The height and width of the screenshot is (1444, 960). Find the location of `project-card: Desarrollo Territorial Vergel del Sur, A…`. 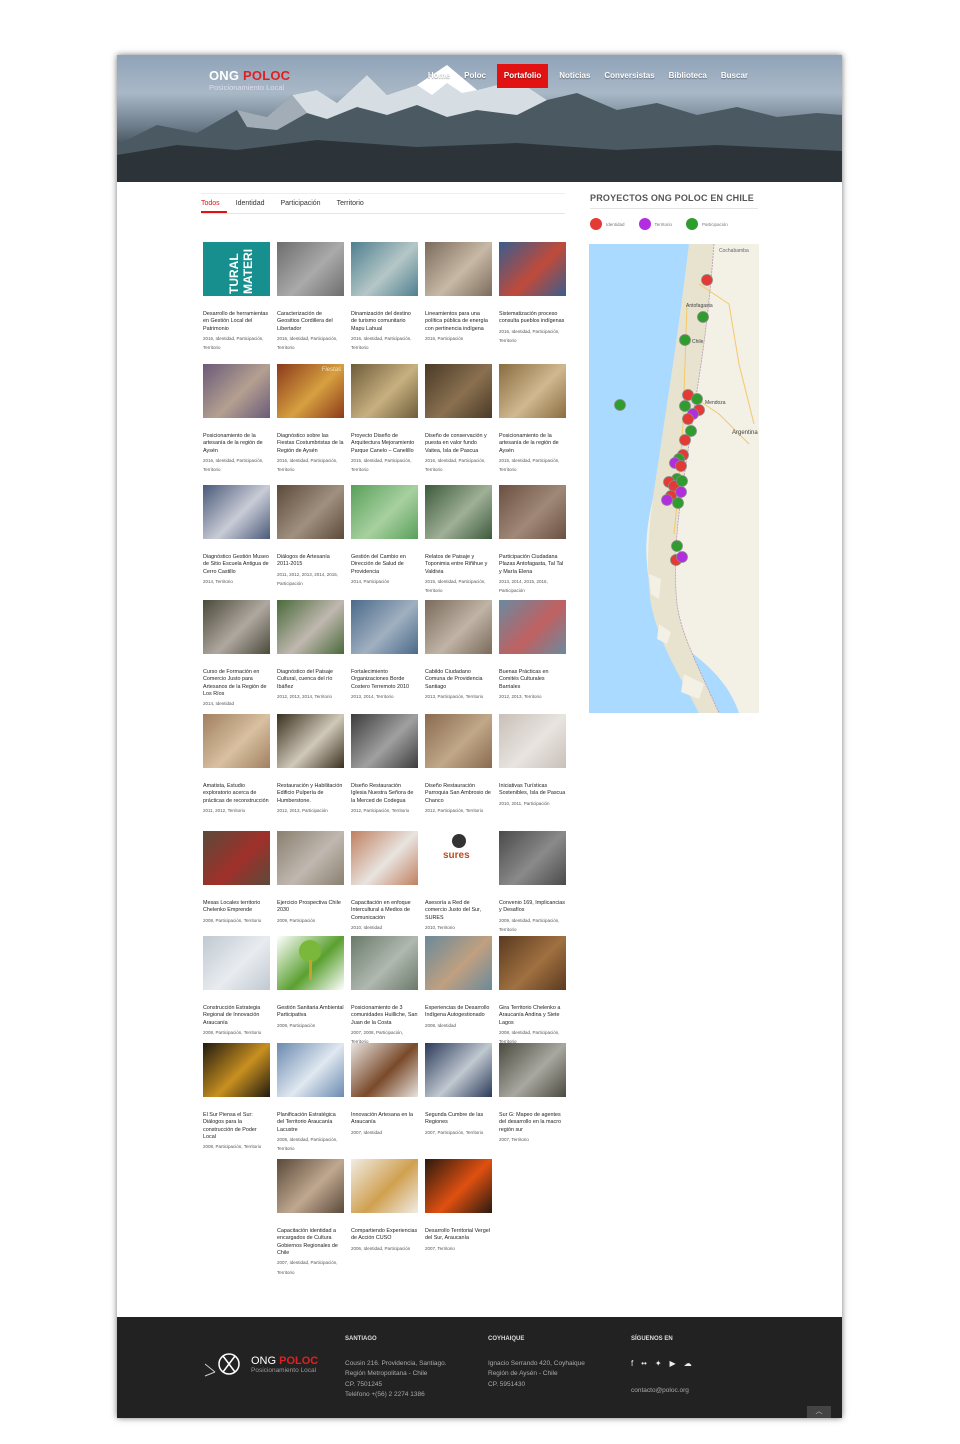

project-card: Desarrollo Territorial Vergel del Sur, A… is located at coordinates (458, 1206).